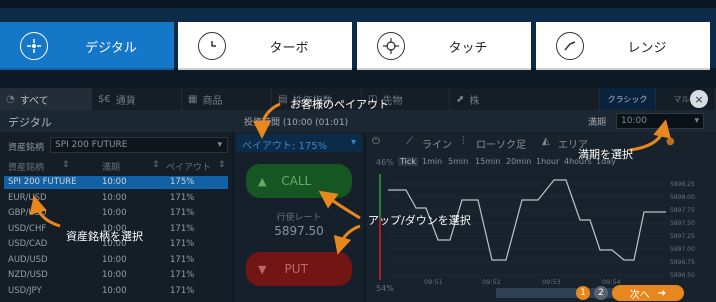  What do you see at coordinates (522, 282) in the screenshot?
I see `time-axis: 09:51 09:52 09:53 09:54` at bounding box center [522, 282].